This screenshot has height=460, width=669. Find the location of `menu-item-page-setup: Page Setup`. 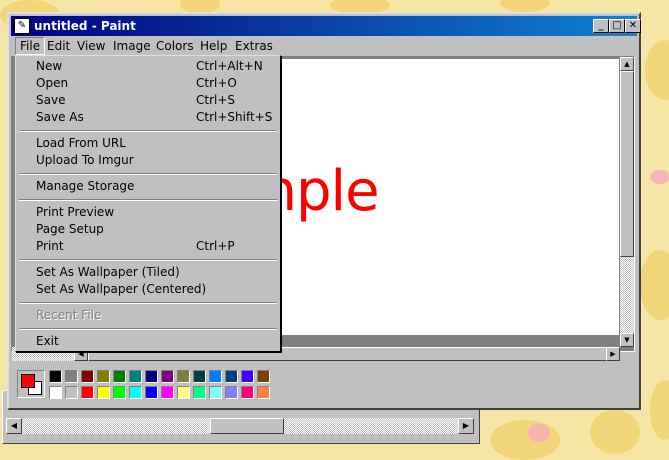

menu-item-page-setup: Page Setup is located at coordinates (70, 229).